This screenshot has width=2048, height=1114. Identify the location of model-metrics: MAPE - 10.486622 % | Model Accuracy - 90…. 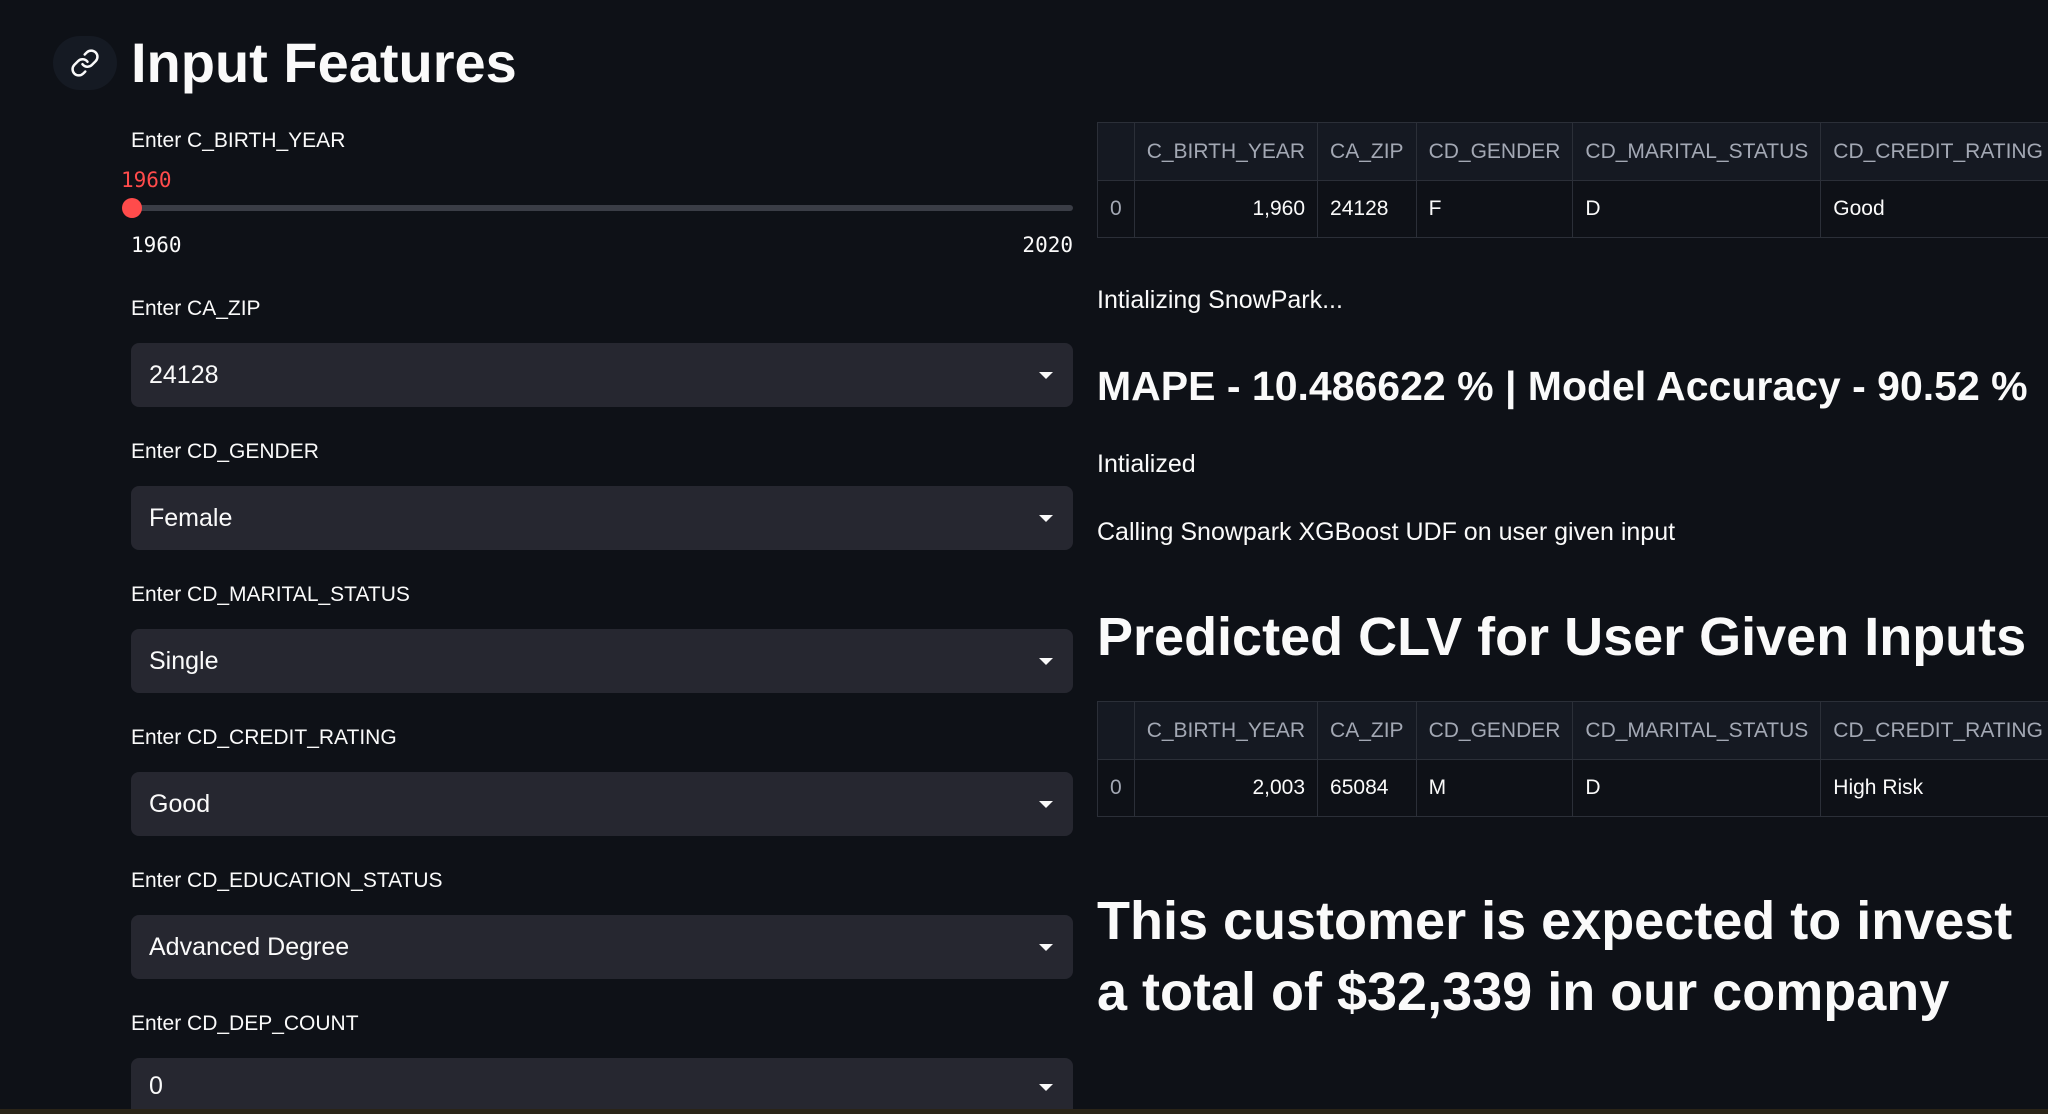
(1562, 386).